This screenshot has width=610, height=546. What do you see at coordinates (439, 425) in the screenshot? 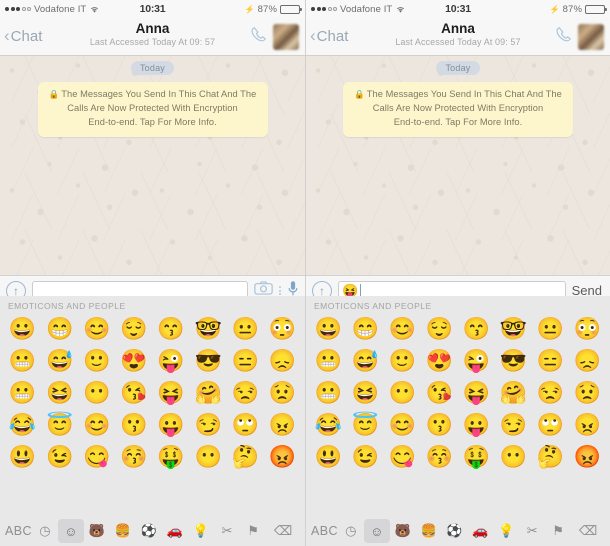
I see `emoji-key: 😗` at bounding box center [439, 425].